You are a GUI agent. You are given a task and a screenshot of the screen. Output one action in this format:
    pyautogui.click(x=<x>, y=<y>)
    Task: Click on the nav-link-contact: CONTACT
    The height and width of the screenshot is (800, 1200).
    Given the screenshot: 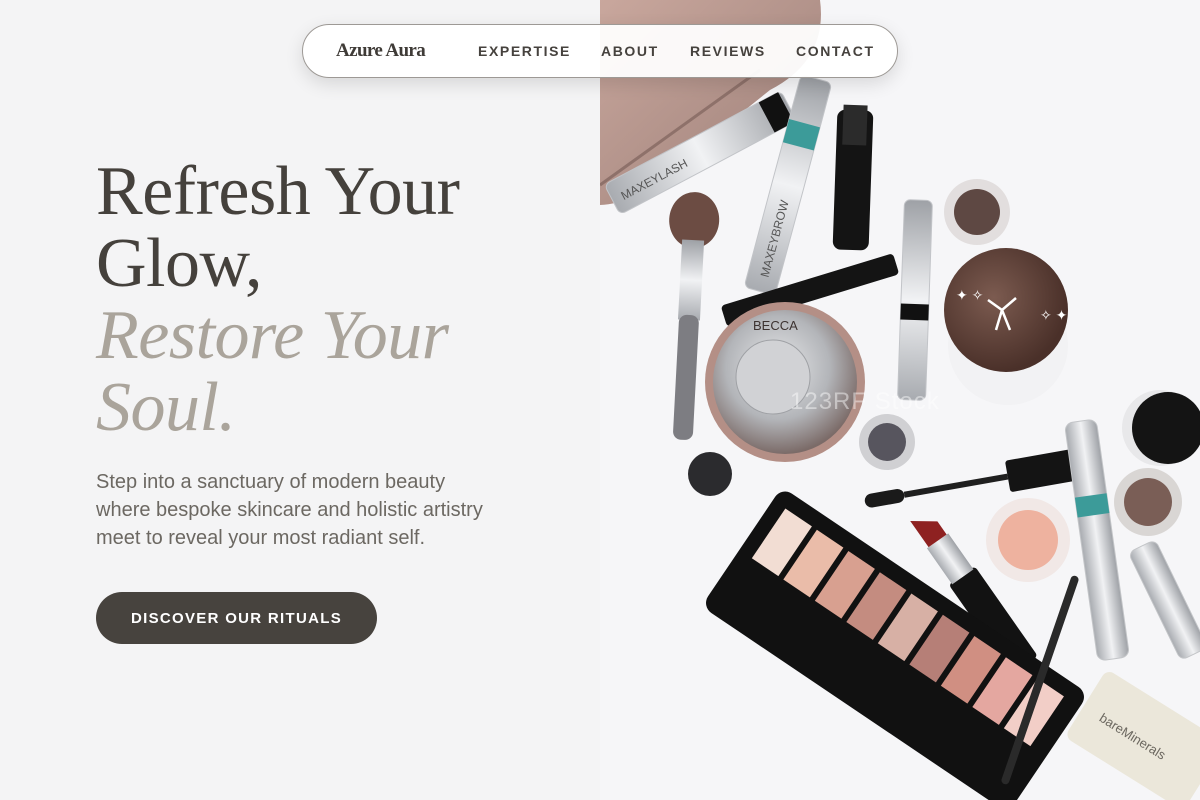 What is the action you would take?
    pyautogui.click(x=835, y=51)
    